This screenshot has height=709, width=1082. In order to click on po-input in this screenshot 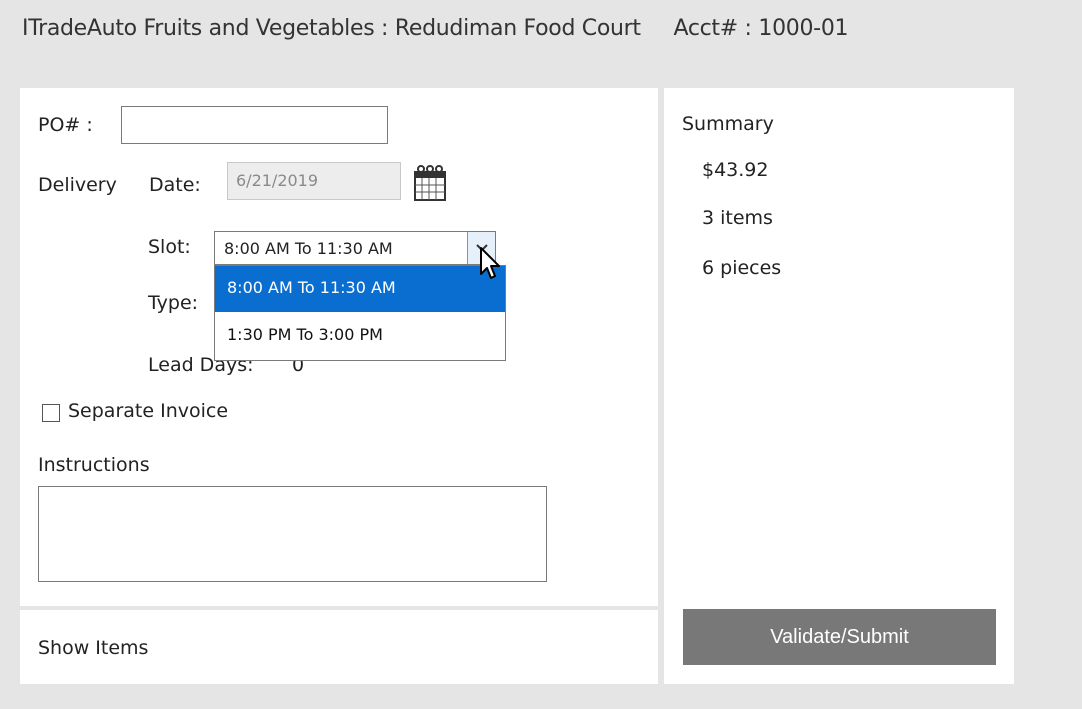, I will do `click(254, 125)`.